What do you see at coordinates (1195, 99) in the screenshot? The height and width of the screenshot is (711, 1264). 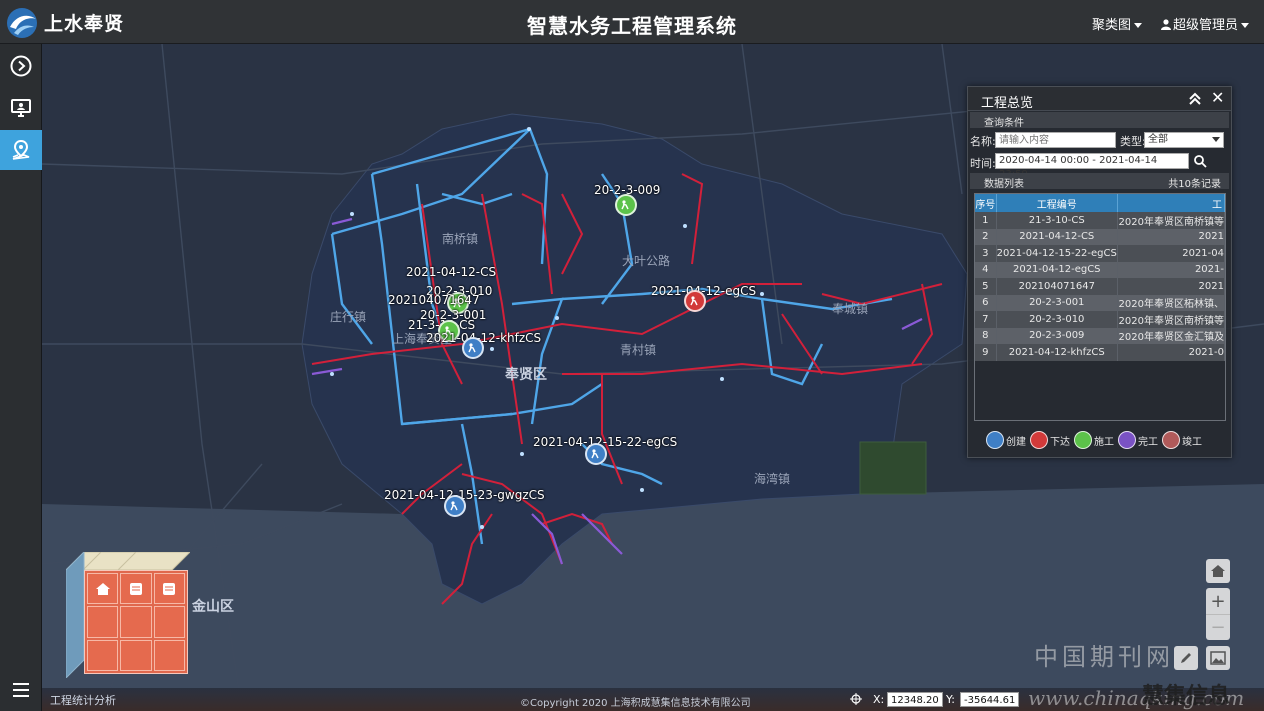 I see `collapse-icon` at bounding box center [1195, 99].